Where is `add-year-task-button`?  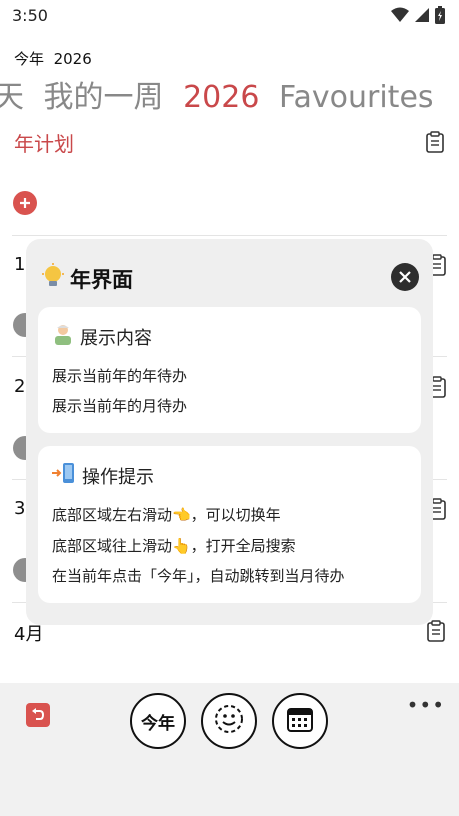
add-year-task-button is located at coordinates (25, 203).